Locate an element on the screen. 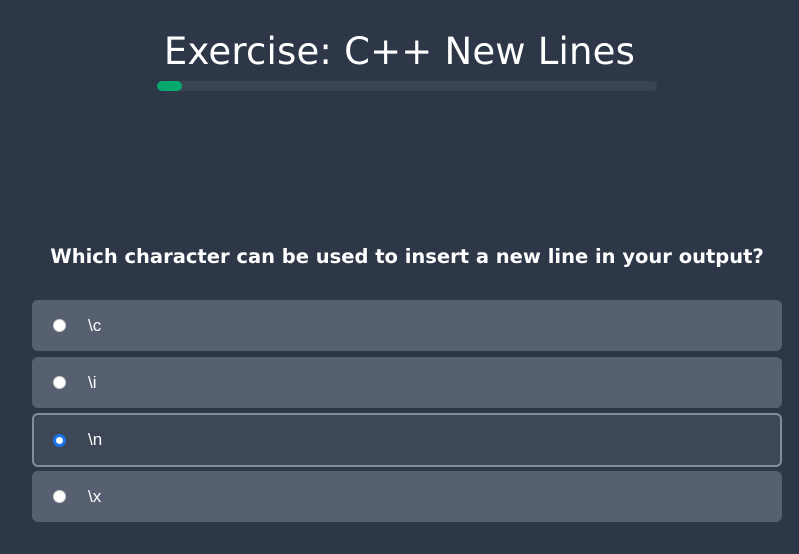 The height and width of the screenshot is (554, 799). answer-option-1: \c is located at coordinates (407, 325).